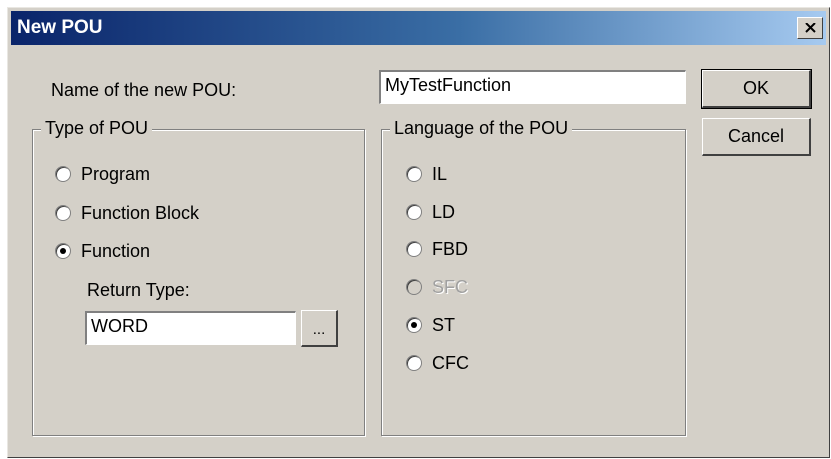  Describe the element at coordinates (414, 249) in the screenshot. I see `radio-fbd-button` at that location.